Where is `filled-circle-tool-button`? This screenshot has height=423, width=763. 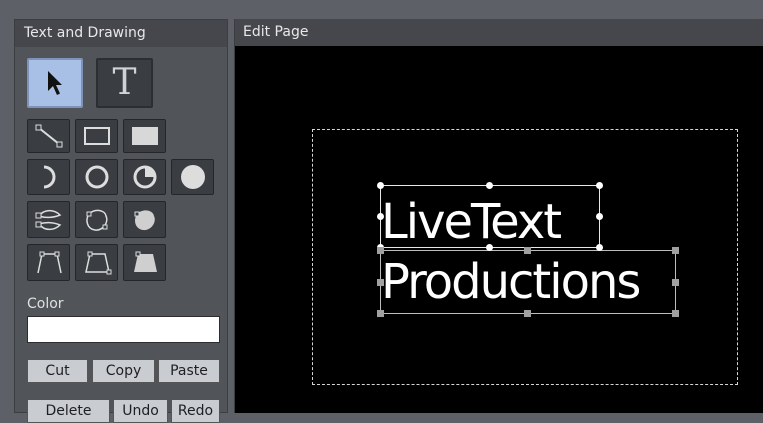 filled-circle-tool-button is located at coordinates (192, 177).